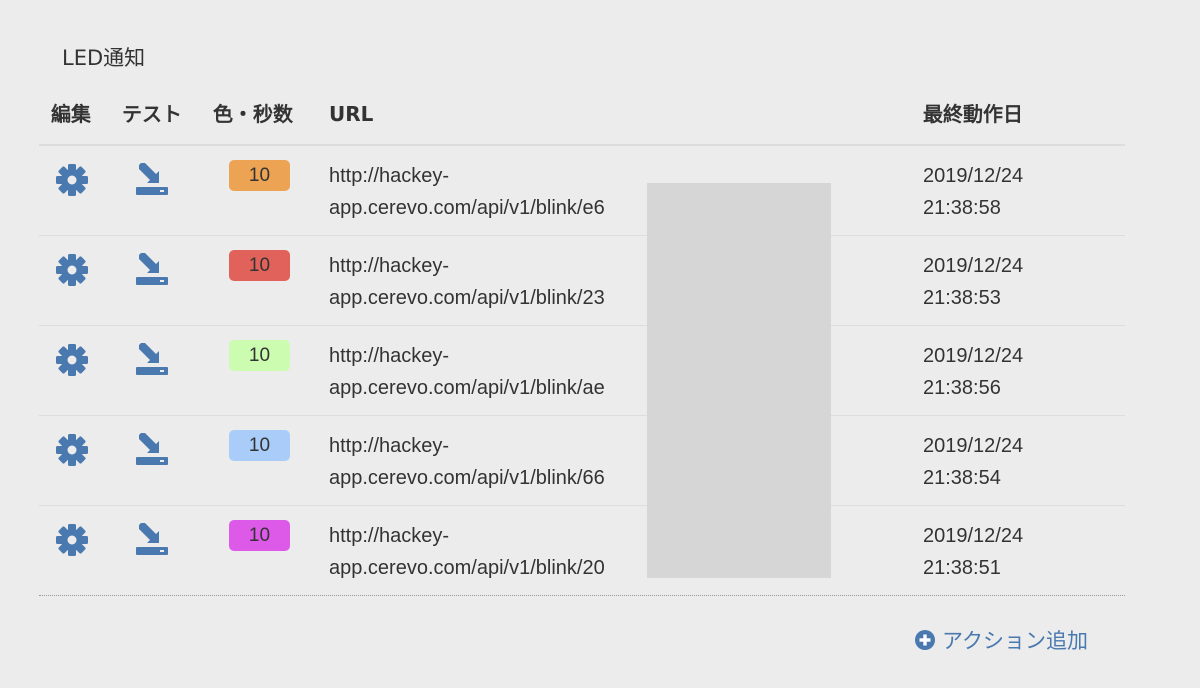 This screenshot has height=688, width=1200. Describe the element at coordinates (1015, 641) in the screenshot. I see `add-action-label: アクション追加` at that location.